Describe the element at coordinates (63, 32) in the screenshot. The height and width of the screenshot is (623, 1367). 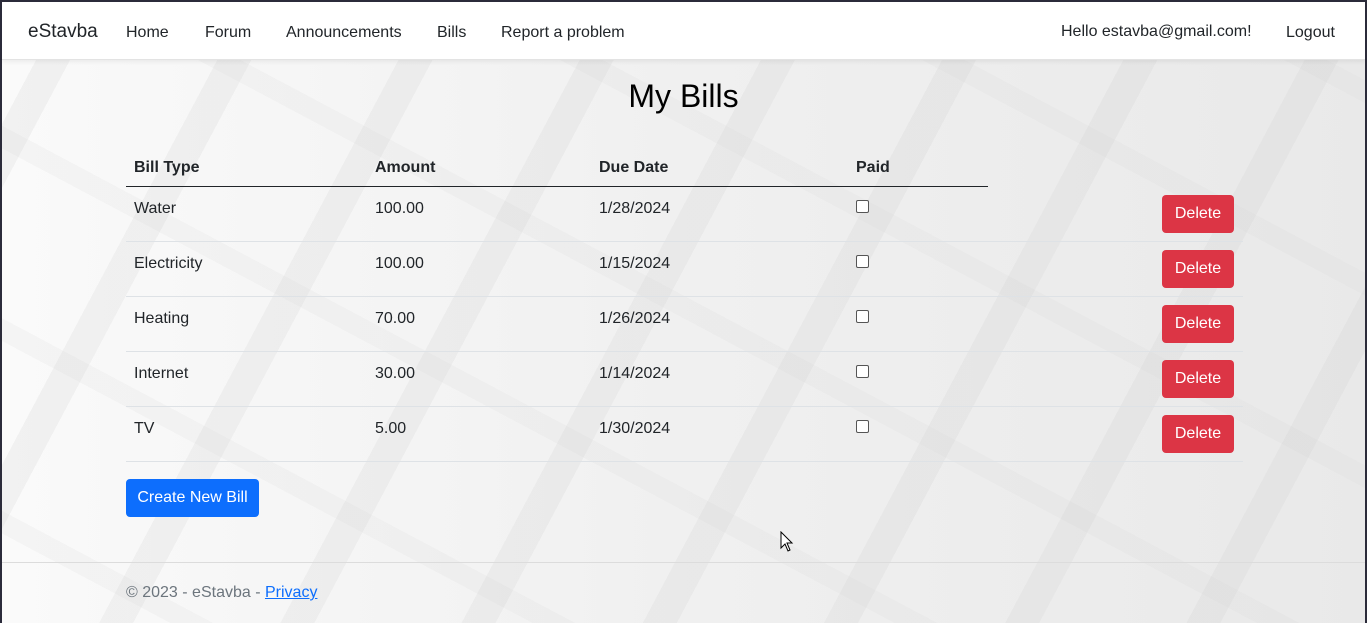
I see `brand-link: eStavba` at that location.